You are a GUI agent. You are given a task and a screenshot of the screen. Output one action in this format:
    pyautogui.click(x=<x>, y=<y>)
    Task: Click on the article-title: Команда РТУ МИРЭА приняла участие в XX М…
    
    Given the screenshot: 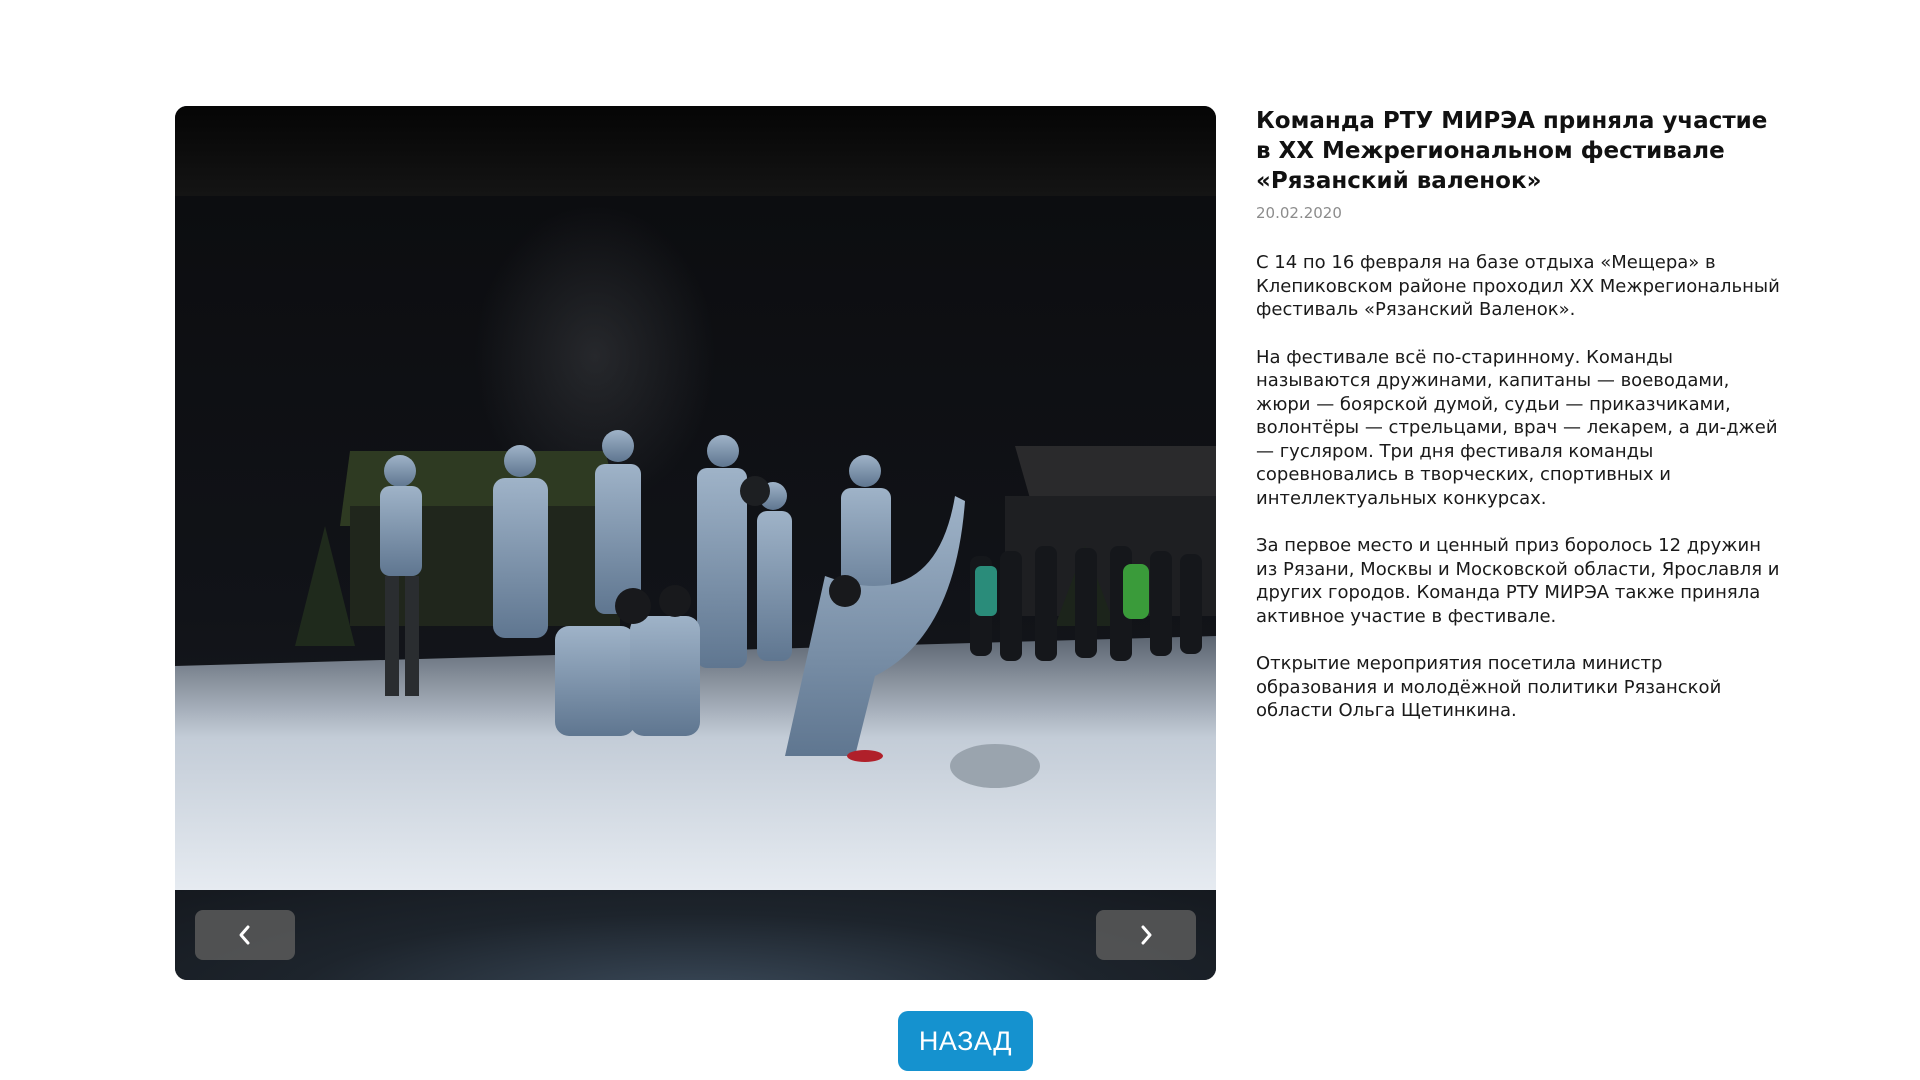 What is the action you would take?
    pyautogui.click(x=1512, y=151)
    